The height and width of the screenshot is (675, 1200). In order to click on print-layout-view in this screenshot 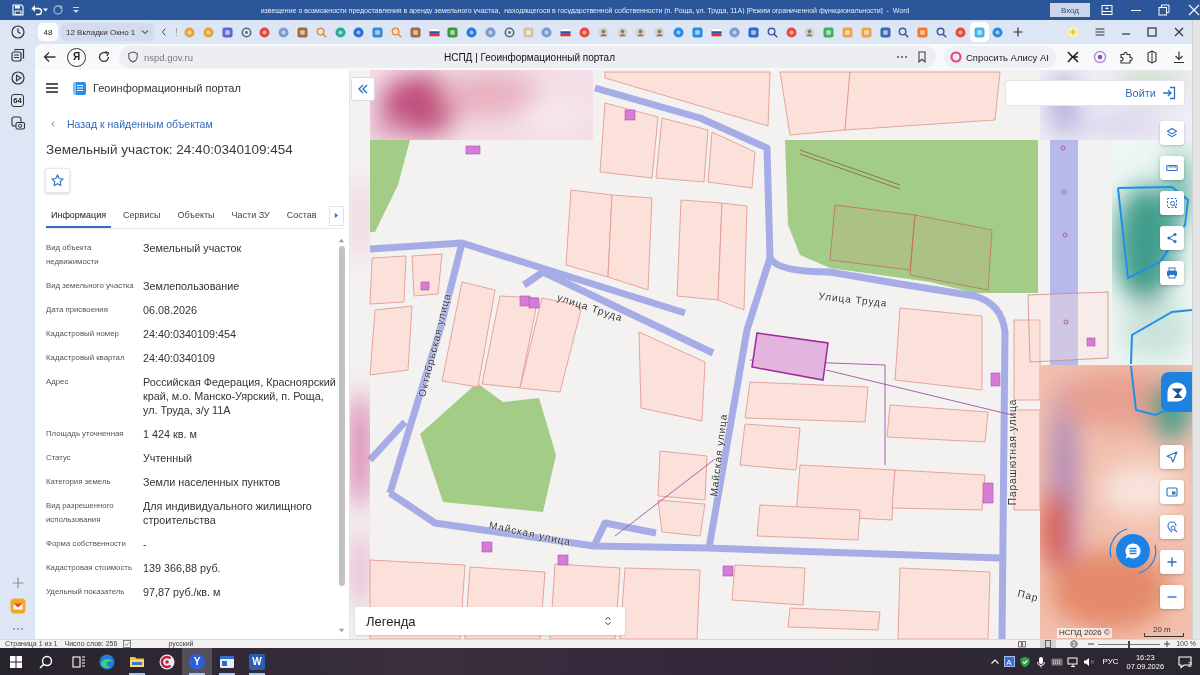, I will do `click(1048, 644)`.